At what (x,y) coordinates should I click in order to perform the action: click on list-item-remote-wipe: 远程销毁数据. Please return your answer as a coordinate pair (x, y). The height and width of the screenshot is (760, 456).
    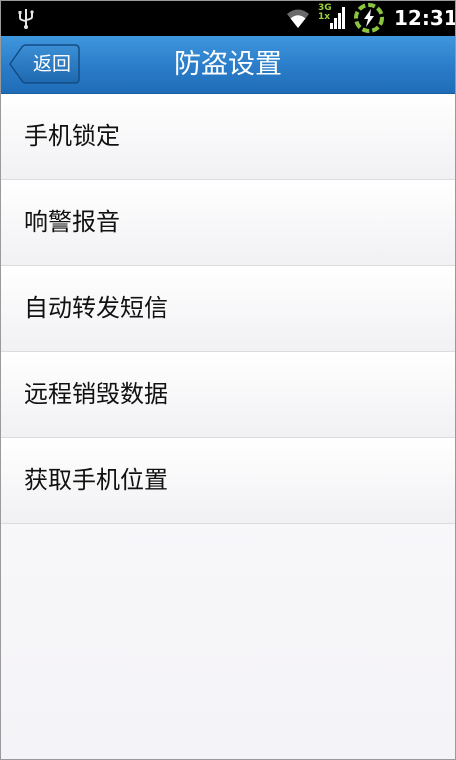
    Looking at the image, I should click on (228, 395).